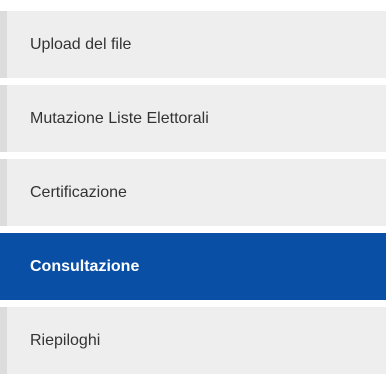 This screenshot has height=374, width=387. What do you see at coordinates (65, 340) in the screenshot?
I see `menu-item-label: Riepiloghi` at bounding box center [65, 340].